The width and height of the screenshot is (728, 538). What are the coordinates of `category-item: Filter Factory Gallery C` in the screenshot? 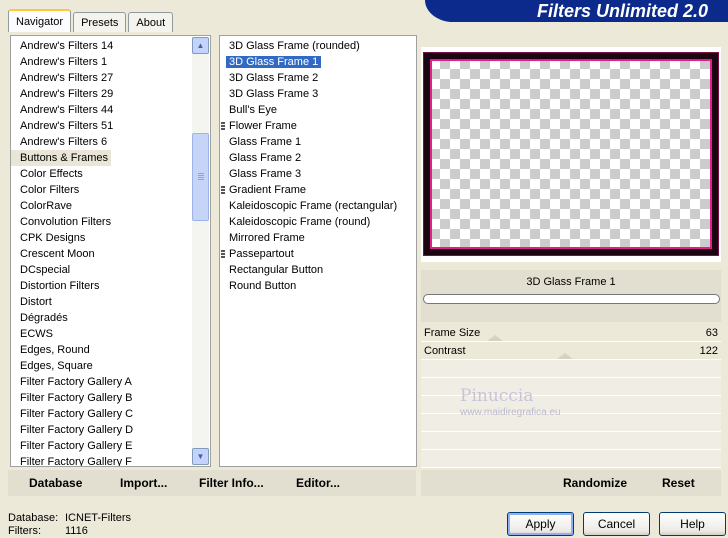 It's located at (101, 414).